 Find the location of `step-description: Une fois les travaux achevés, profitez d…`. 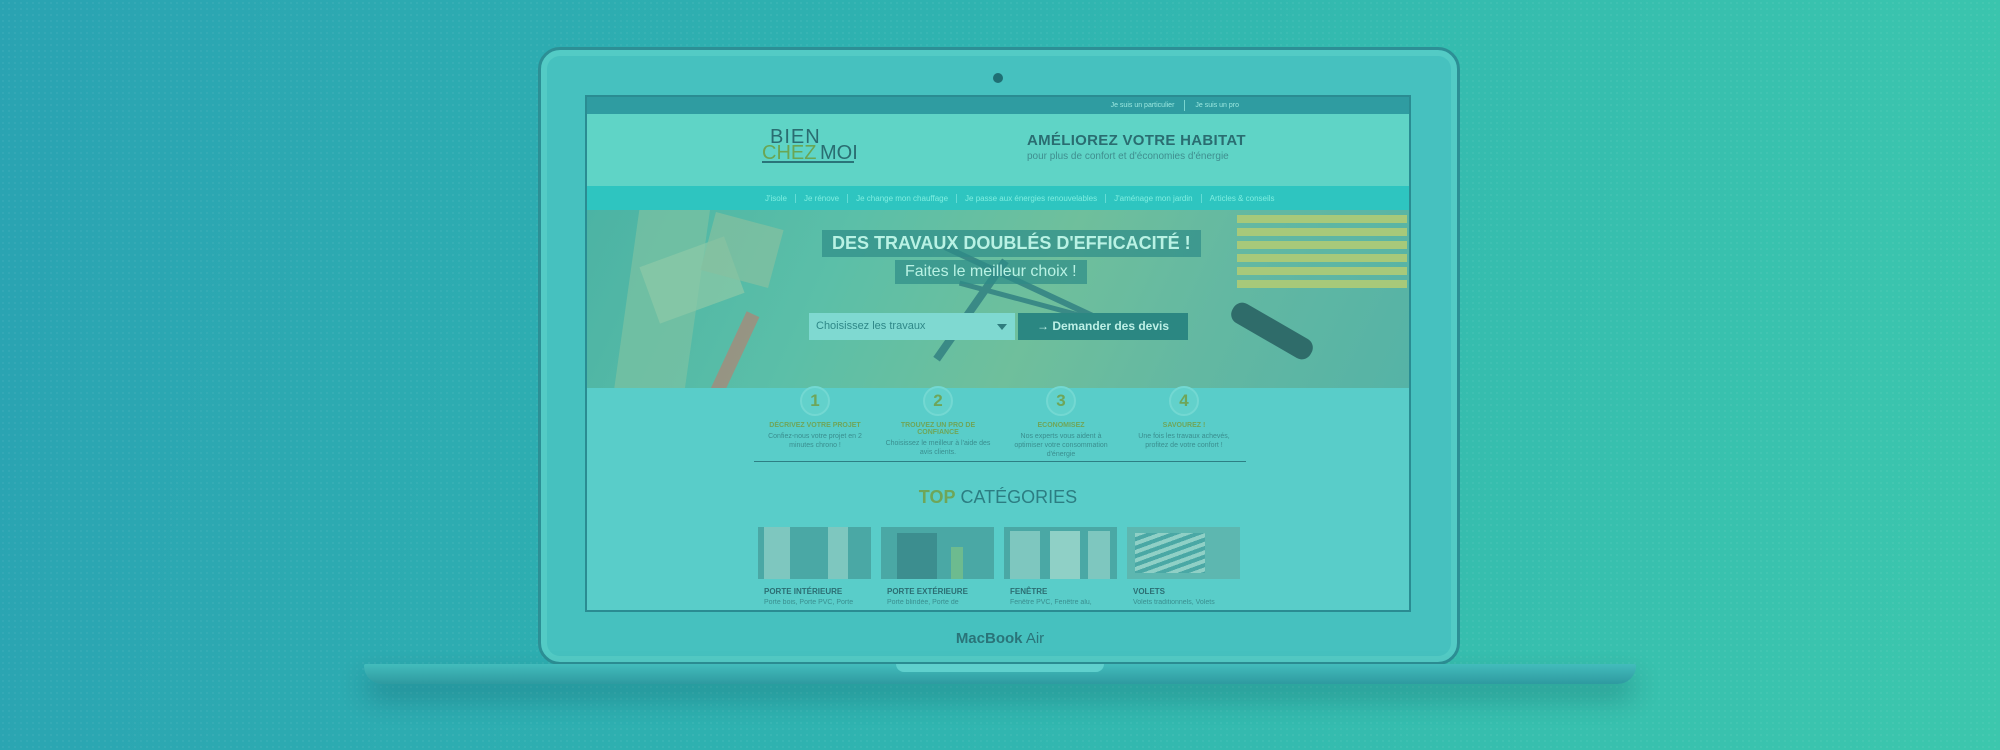

step-description: Une fois les travaux achevés, profitez d… is located at coordinates (1184, 441).